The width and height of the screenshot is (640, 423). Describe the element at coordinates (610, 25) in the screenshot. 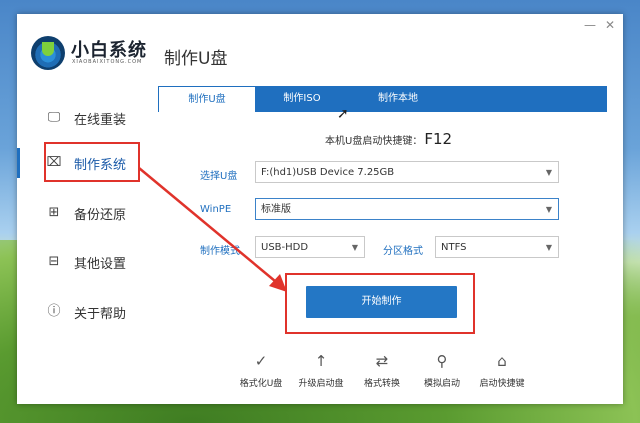

I see `close-icon: ✕` at that location.